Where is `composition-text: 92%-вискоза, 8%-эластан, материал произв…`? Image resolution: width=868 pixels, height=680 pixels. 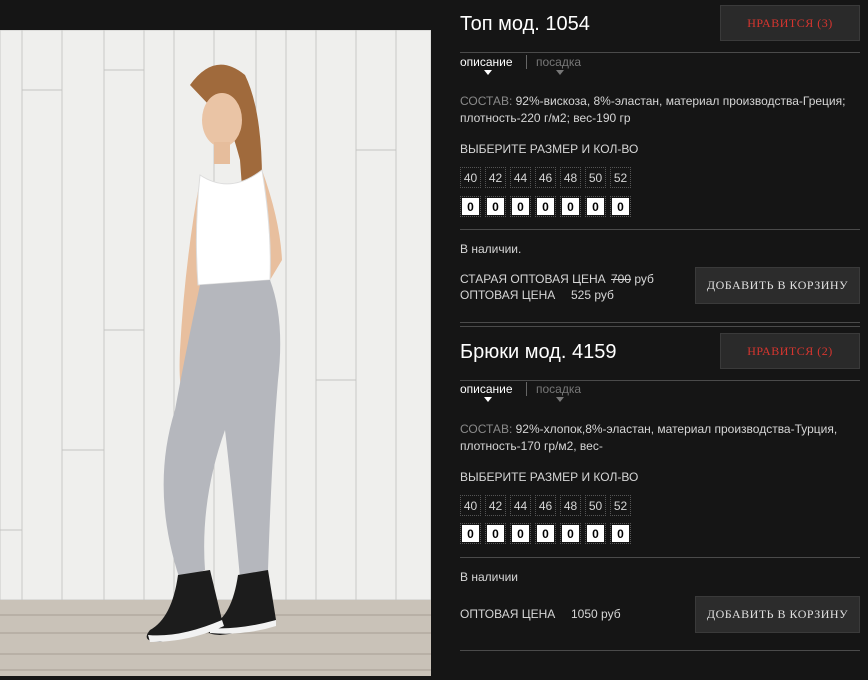 composition-text: 92%-вискоза, 8%-эластан, материал произв… is located at coordinates (653, 109).